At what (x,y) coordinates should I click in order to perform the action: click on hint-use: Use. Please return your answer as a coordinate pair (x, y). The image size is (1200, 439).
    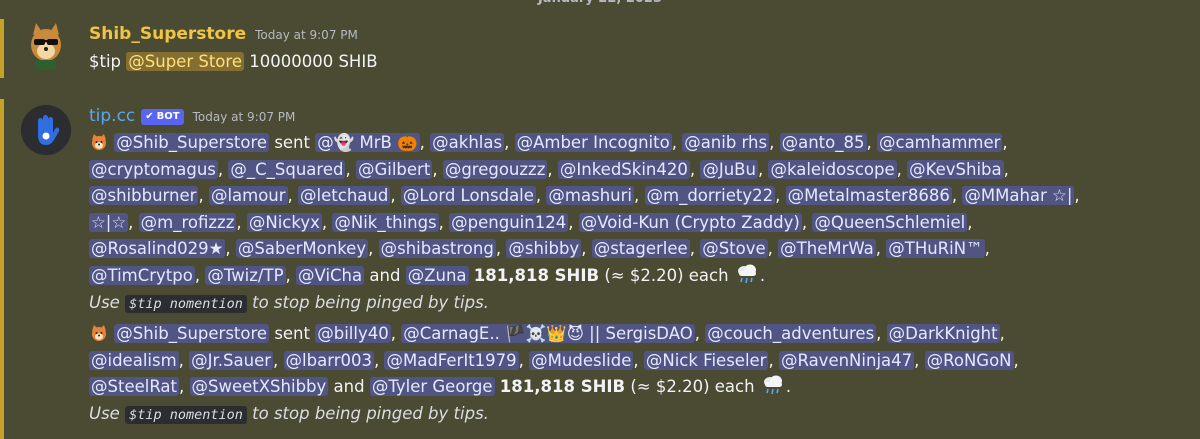
    Looking at the image, I should click on (104, 302).